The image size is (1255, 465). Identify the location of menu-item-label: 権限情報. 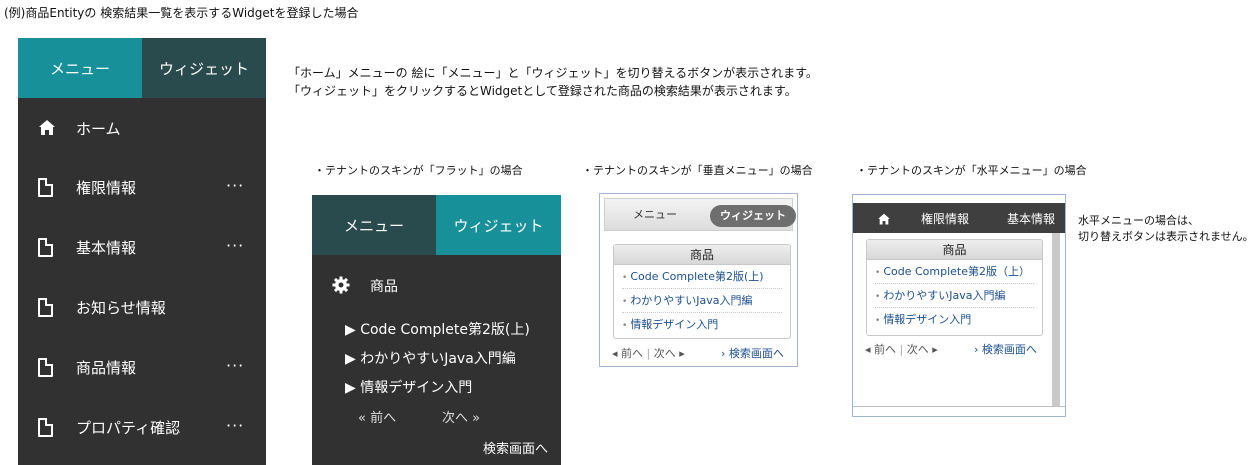
(106, 188).